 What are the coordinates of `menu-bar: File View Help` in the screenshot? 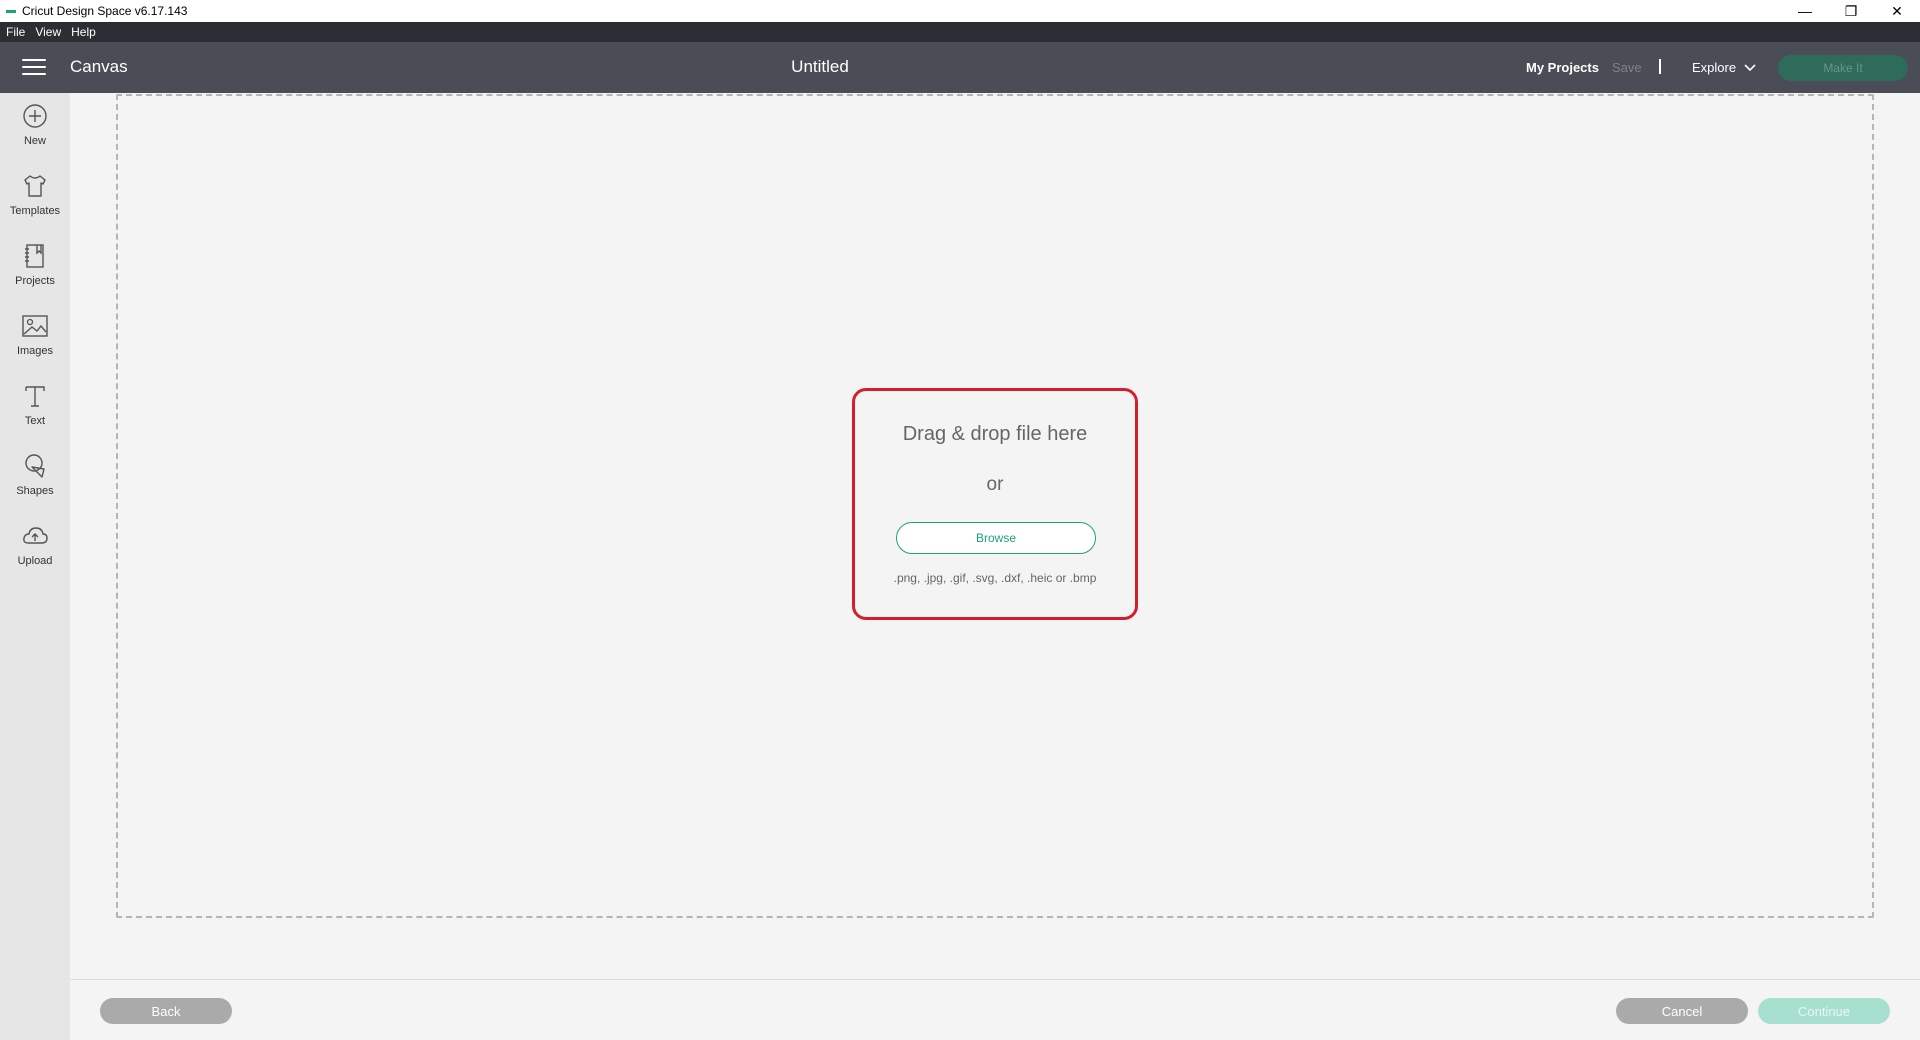 It's located at (960, 32).